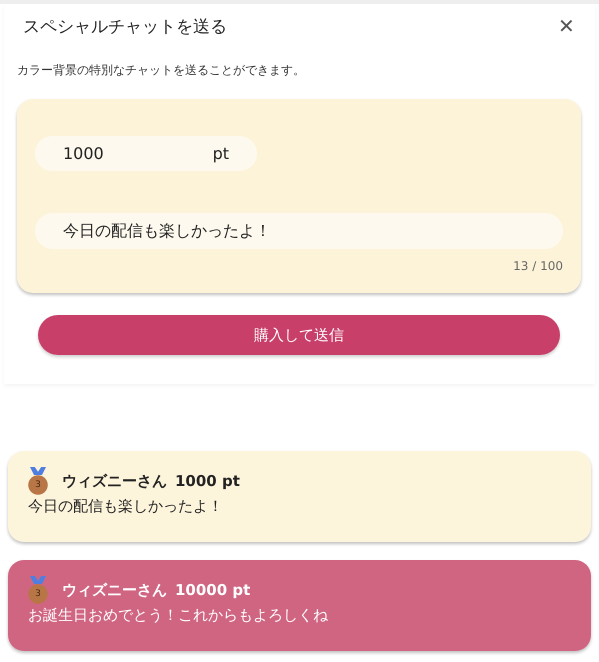 Image resolution: width=599 pixels, height=662 pixels. I want to click on chat-points: 1000 pt, so click(207, 481).